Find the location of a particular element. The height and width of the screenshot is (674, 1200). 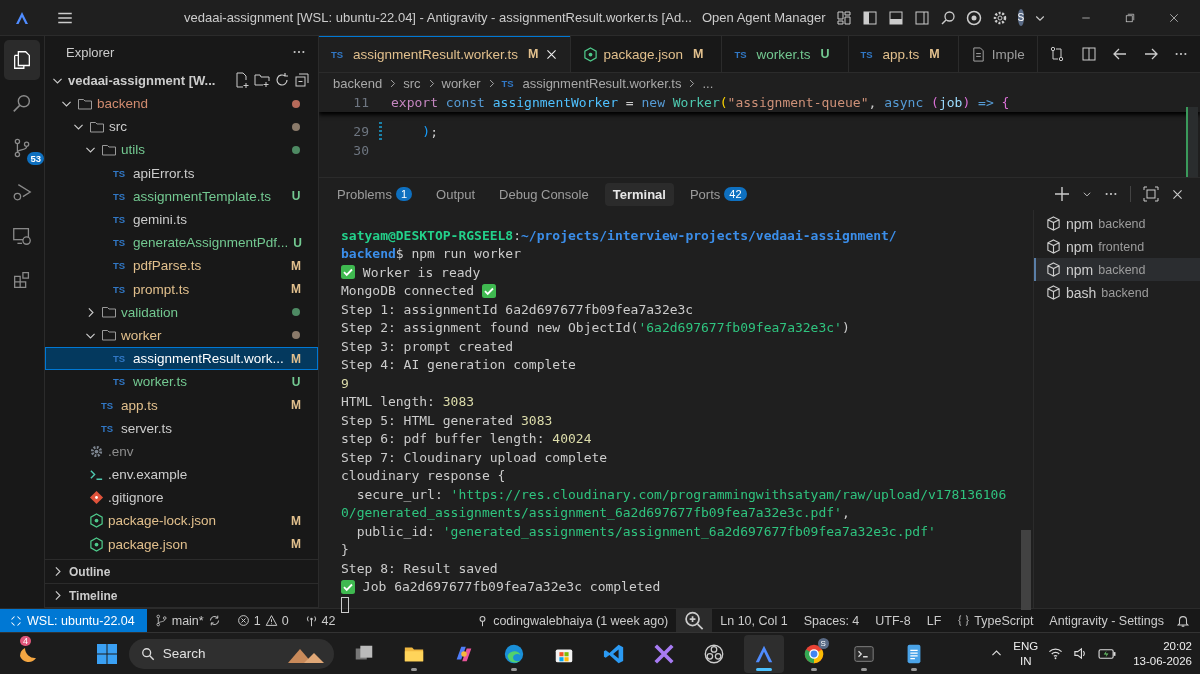

blame-status: codingwalebhaiya (1 week ago) is located at coordinates (572, 620).